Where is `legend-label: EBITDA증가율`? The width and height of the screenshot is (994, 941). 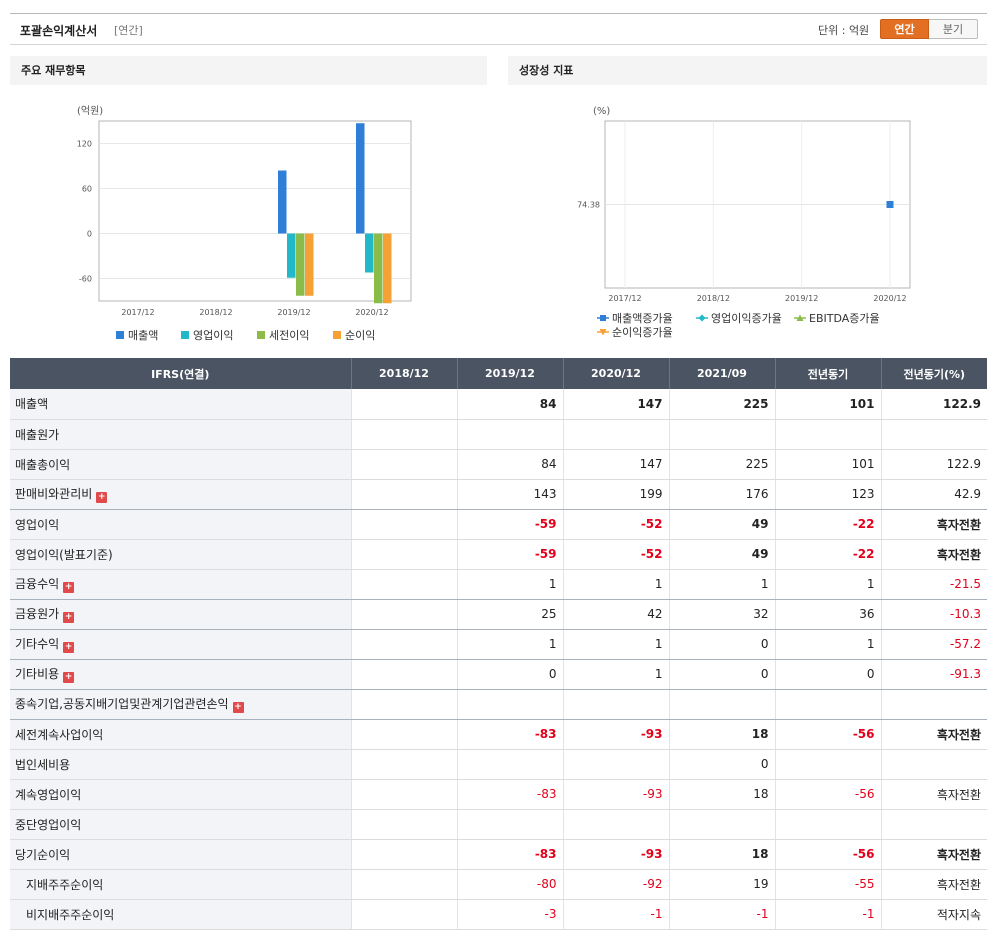 legend-label: EBITDA증가율 is located at coordinates (844, 318).